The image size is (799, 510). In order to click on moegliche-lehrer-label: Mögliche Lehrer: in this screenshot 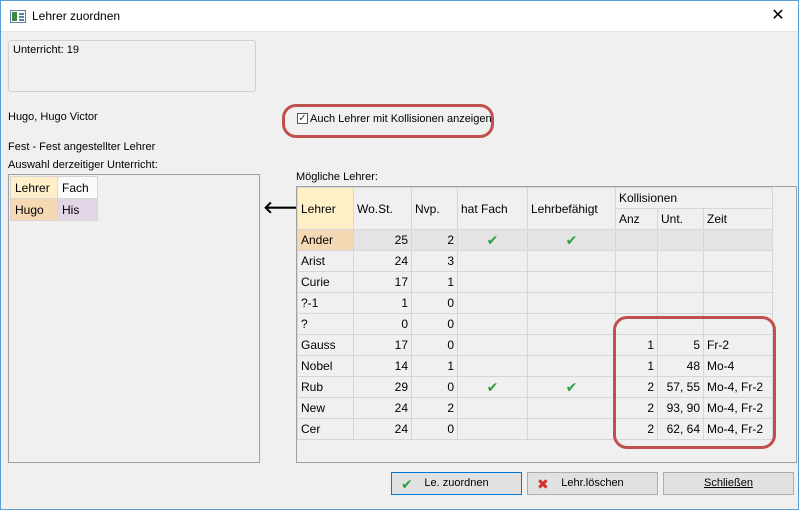, I will do `click(337, 177)`.